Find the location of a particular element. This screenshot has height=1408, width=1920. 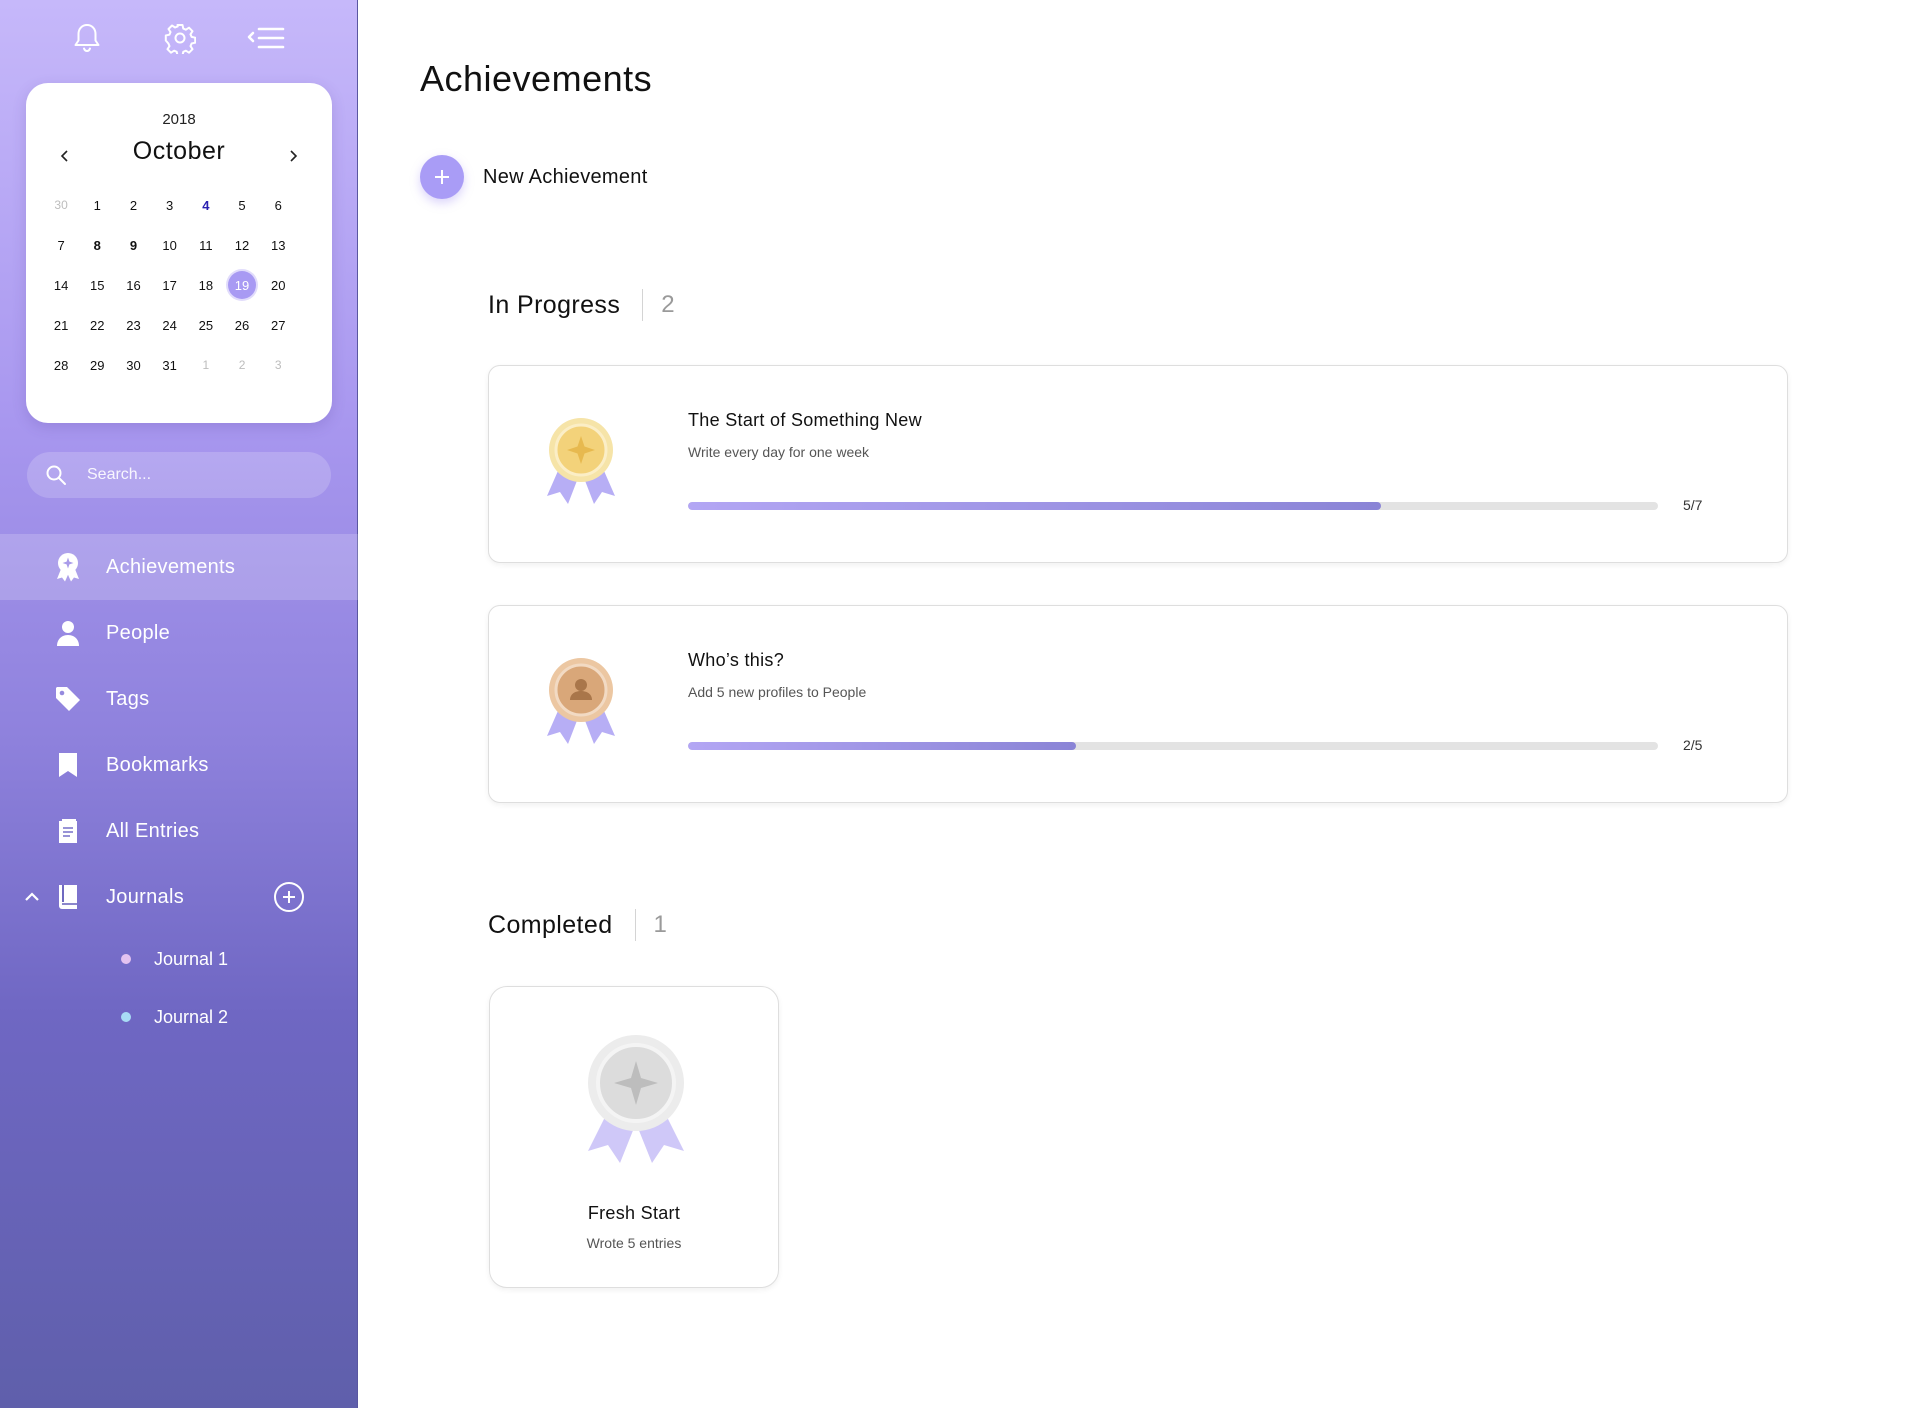

completed-achievement-card: Fresh Start Wrote 5 entries is located at coordinates (634, 1137).